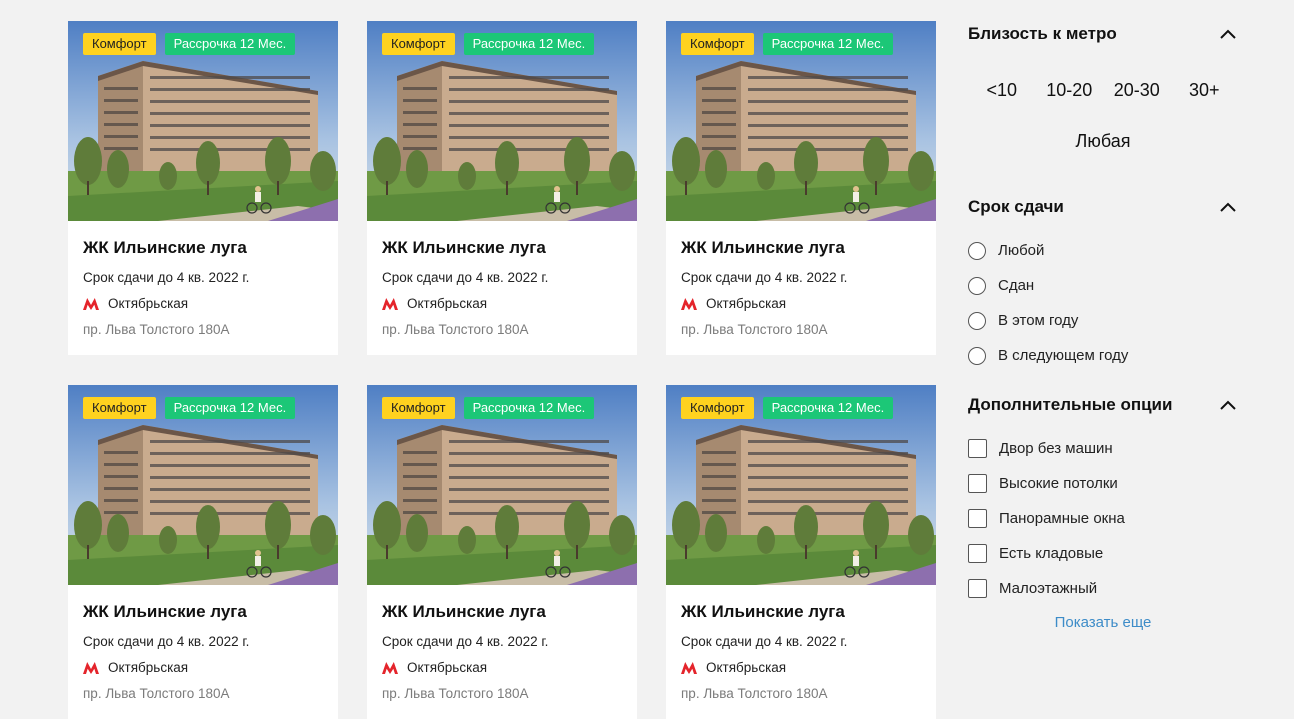 Image resolution: width=1294 pixels, height=719 pixels. What do you see at coordinates (1103, 622) in the screenshot?
I see `show-more-link: Показать еще` at bounding box center [1103, 622].